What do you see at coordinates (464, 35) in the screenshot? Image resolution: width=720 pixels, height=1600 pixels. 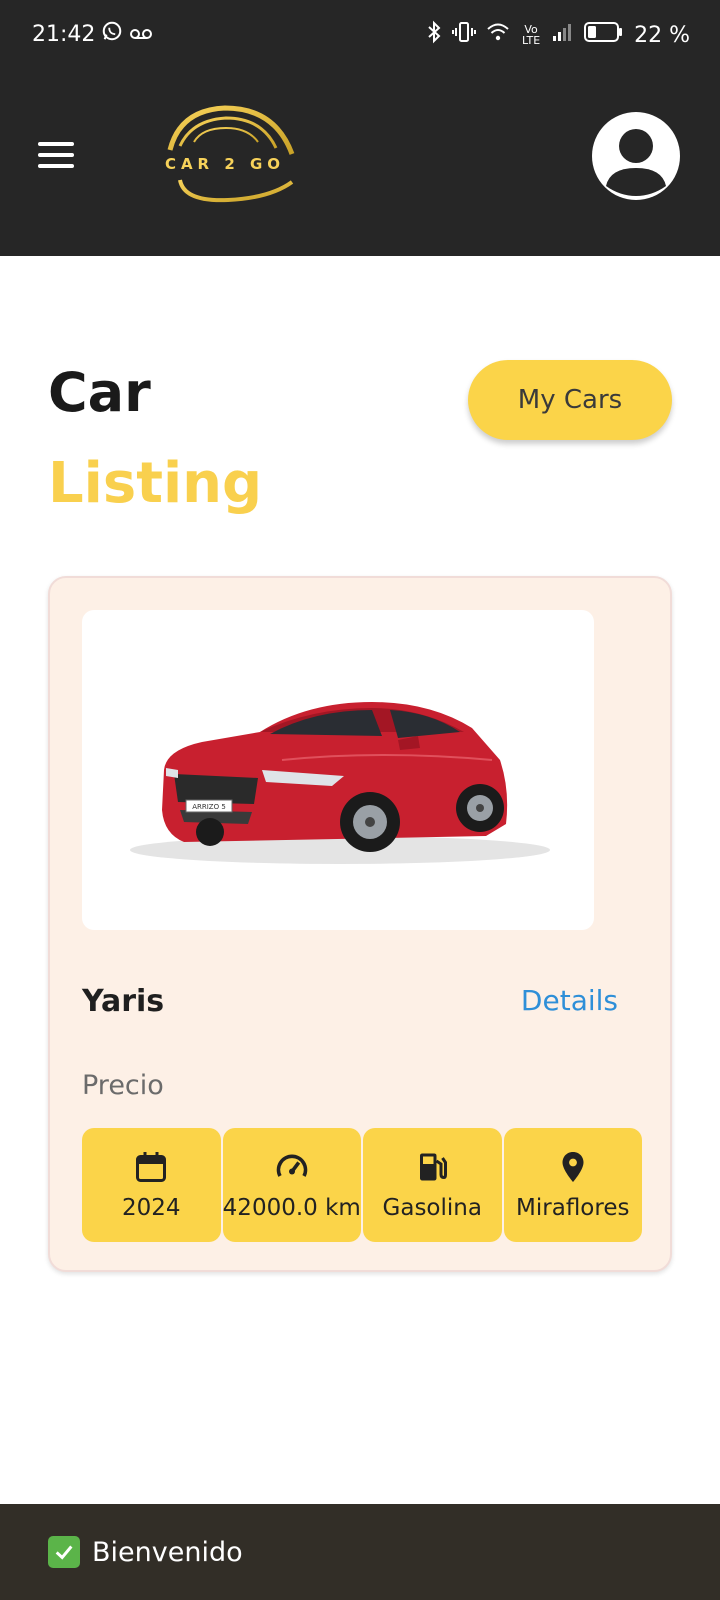 I see `vibrate-icon` at bounding box center [464, 35].